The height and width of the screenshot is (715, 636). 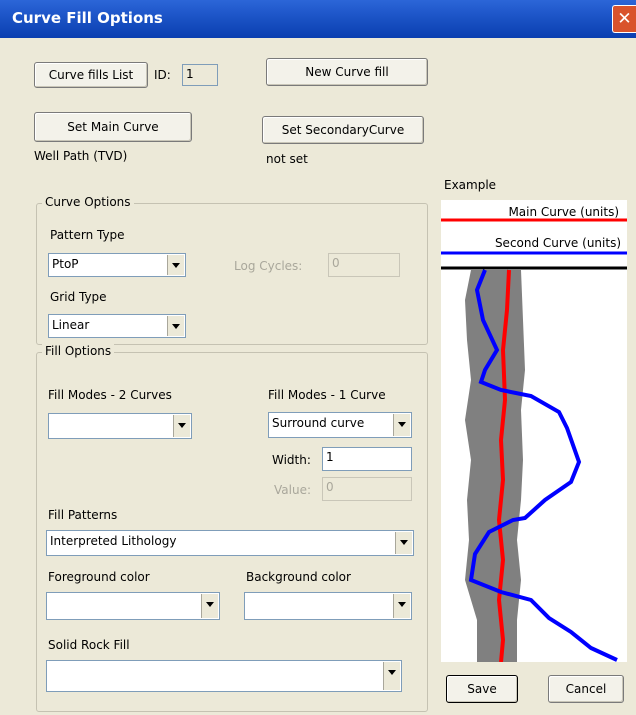 What do you see at coordinates (347, 72) in the screenshot?
I see `new-curve-fill-button: New Curve fill` at bounding box center [347, 72].